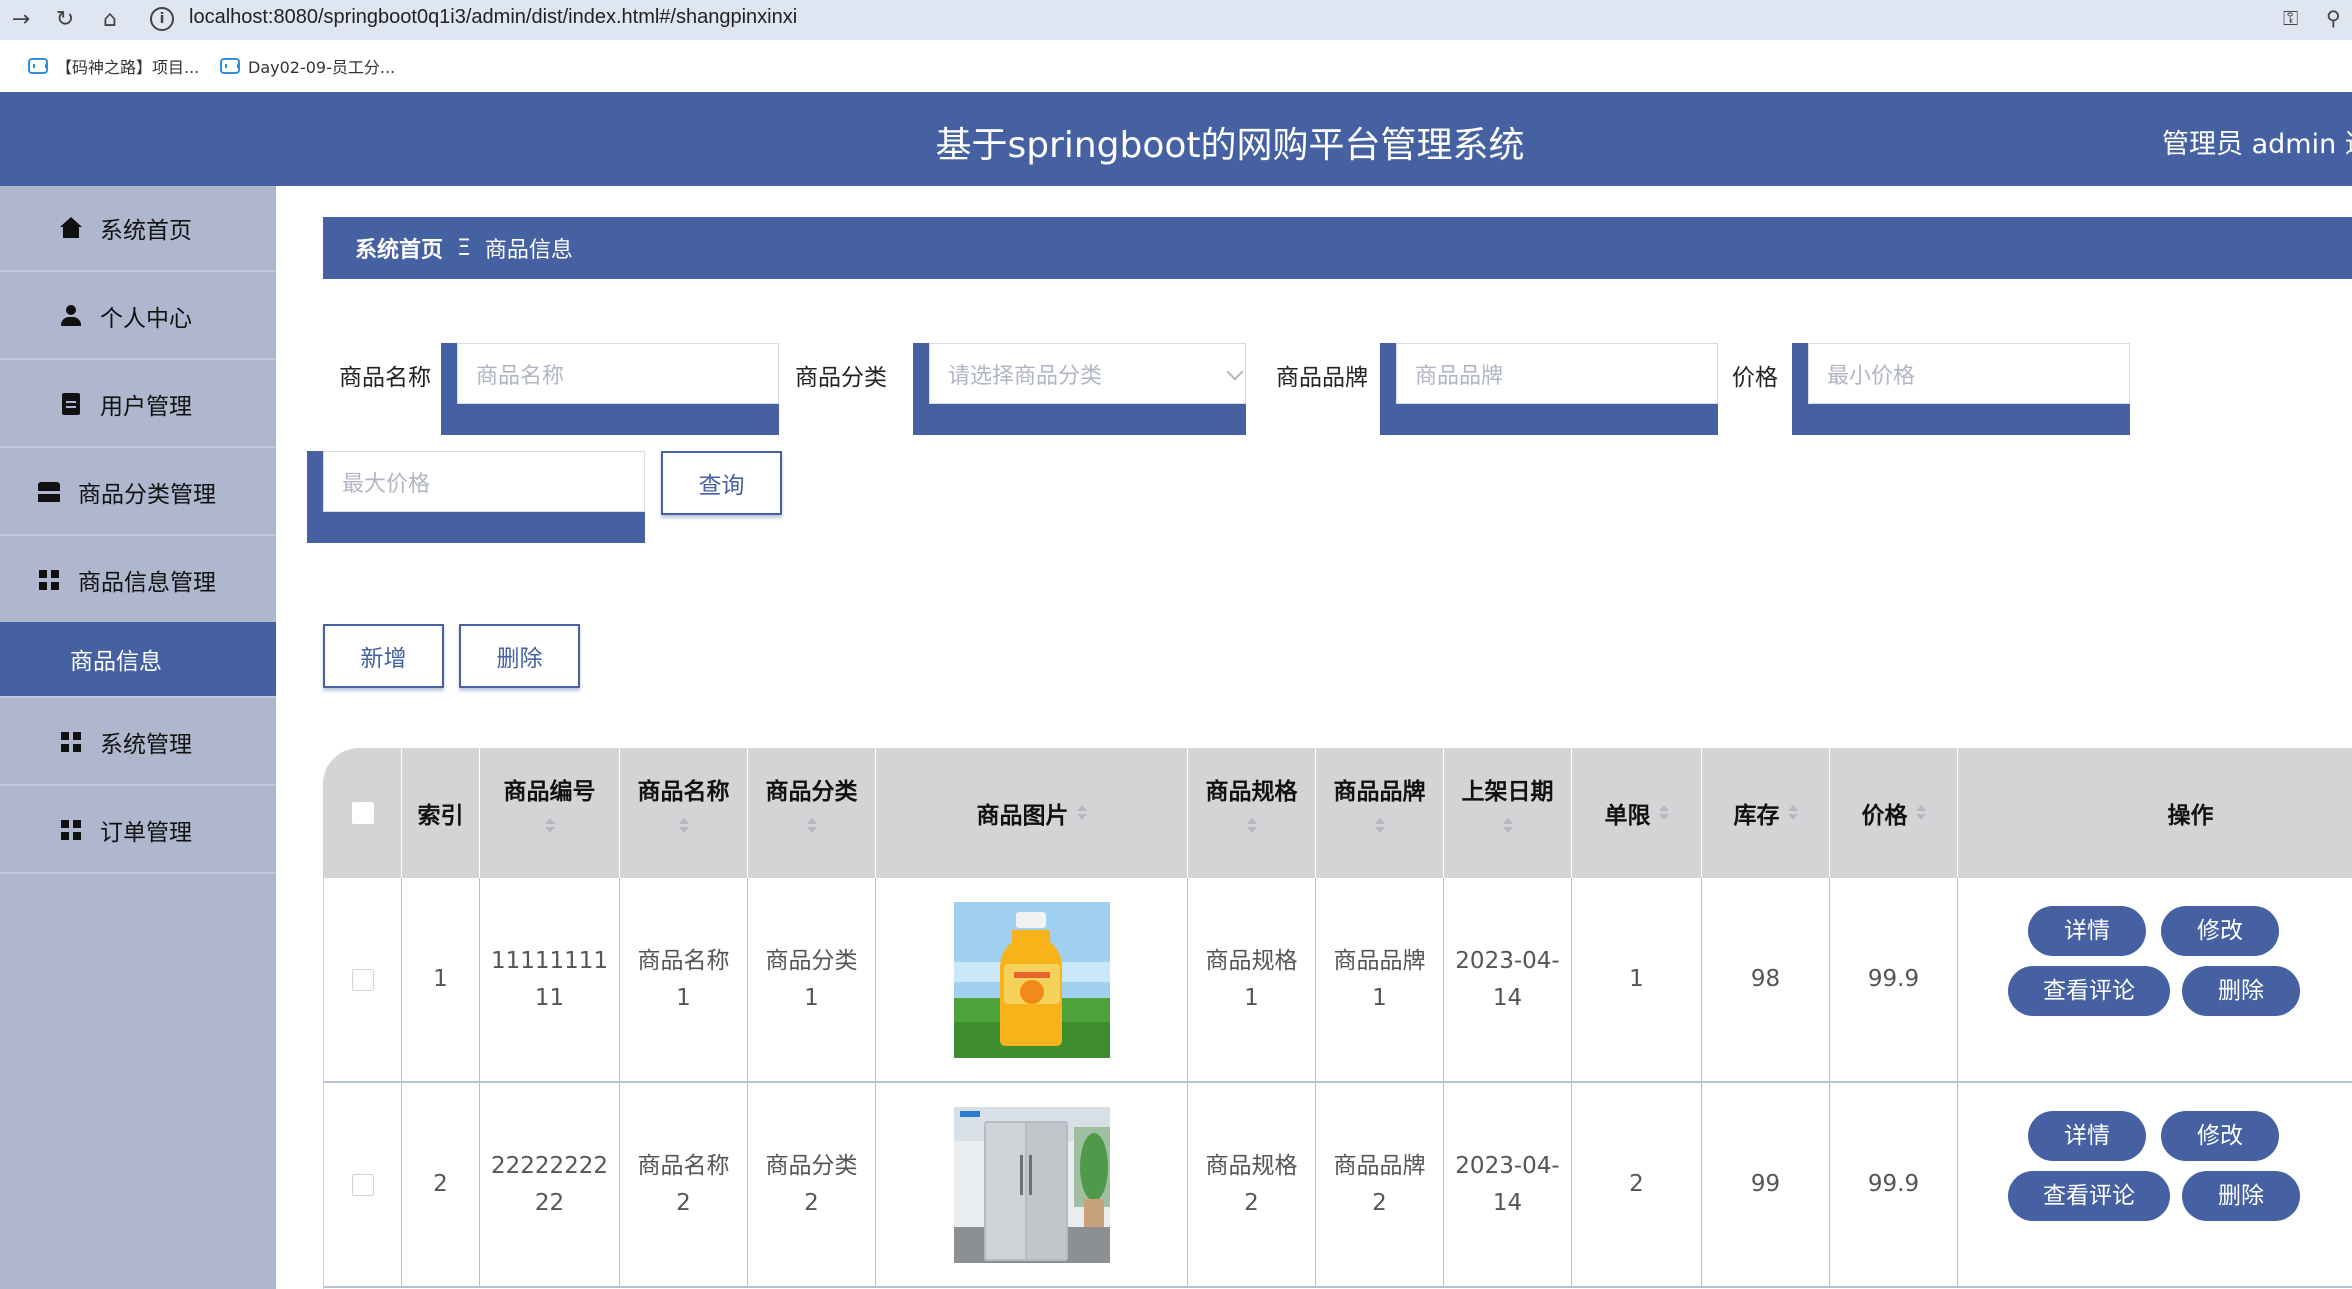 Image resolution: width=2352 pixels, height=1289 pixels. I want to click on site-info-icon: i, so click(162, 19).